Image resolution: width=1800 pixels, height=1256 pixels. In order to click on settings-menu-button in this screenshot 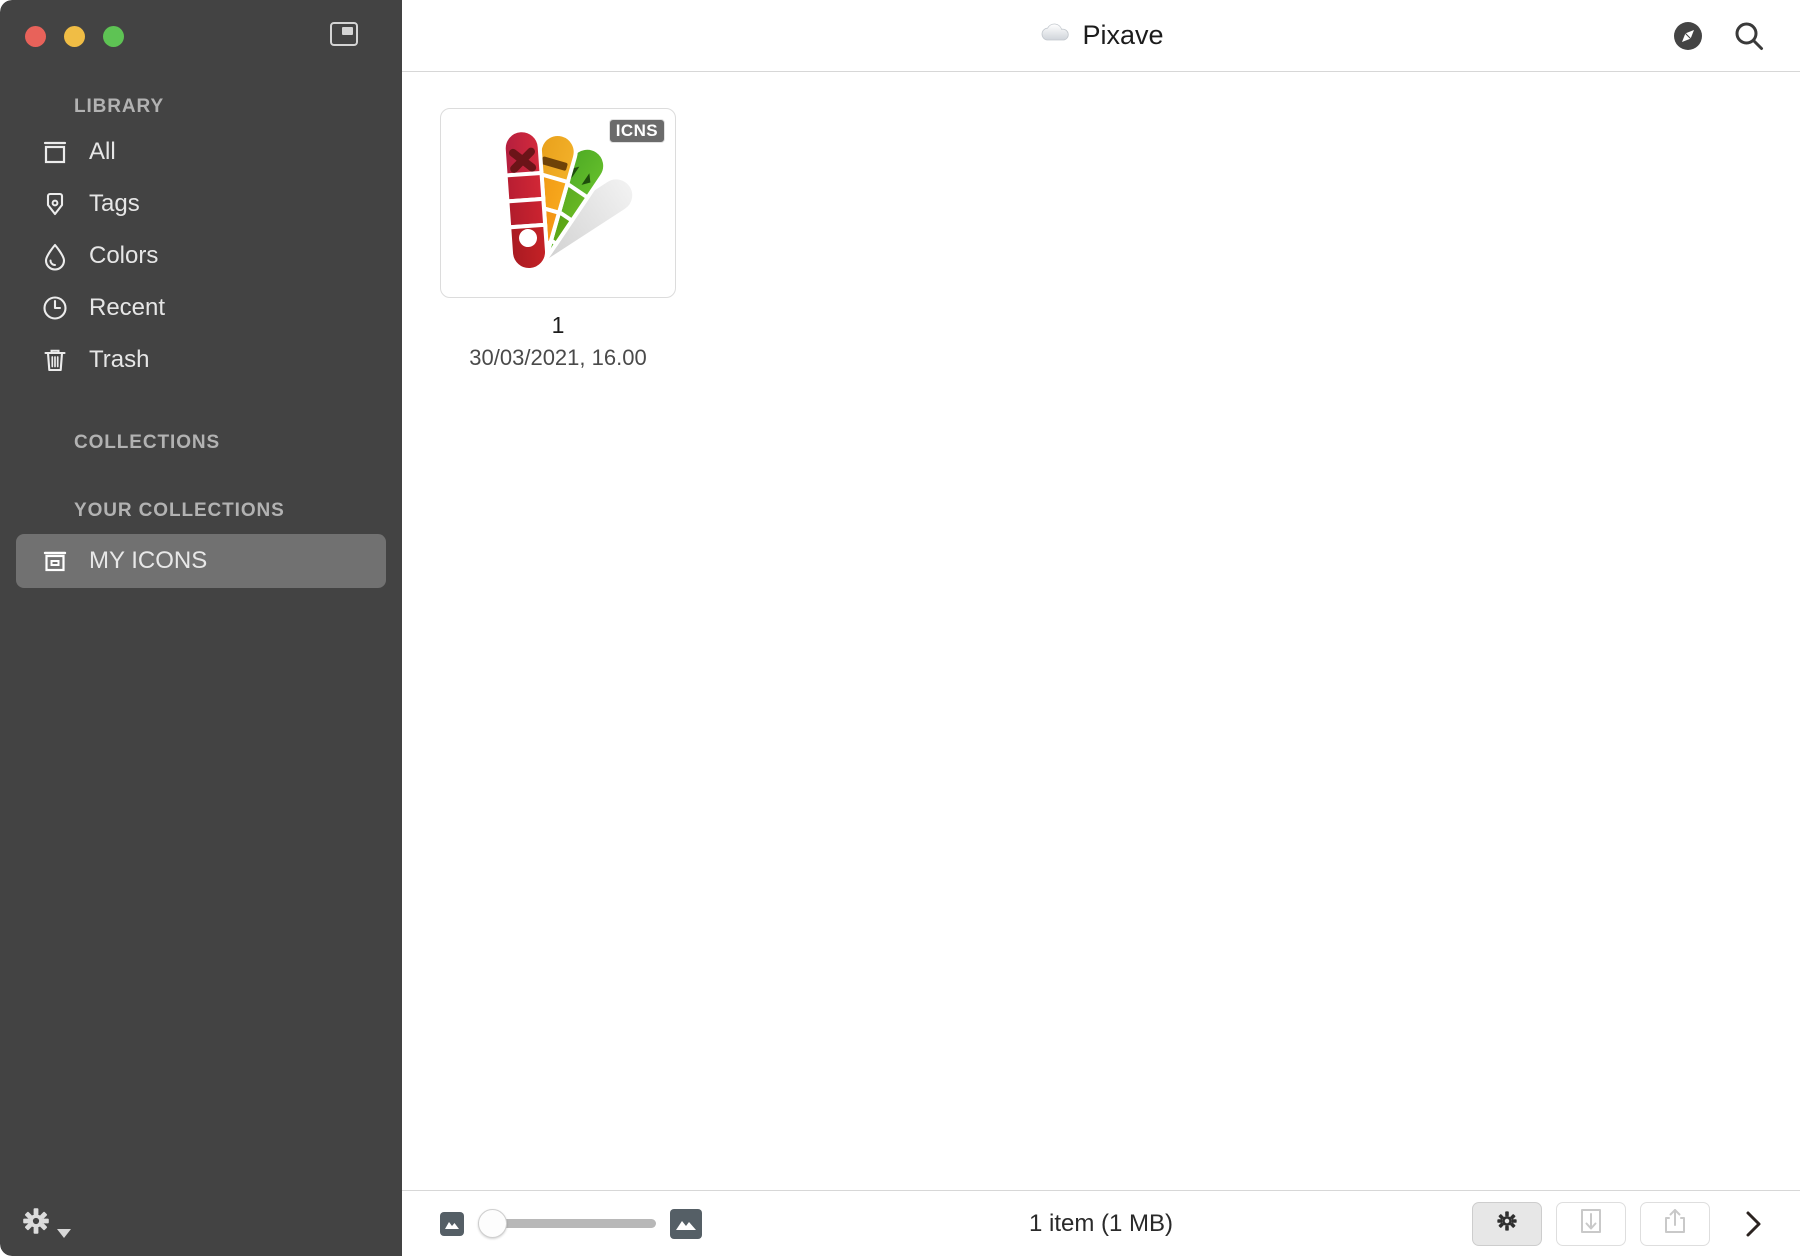, I will do `click(44, 1223)`.